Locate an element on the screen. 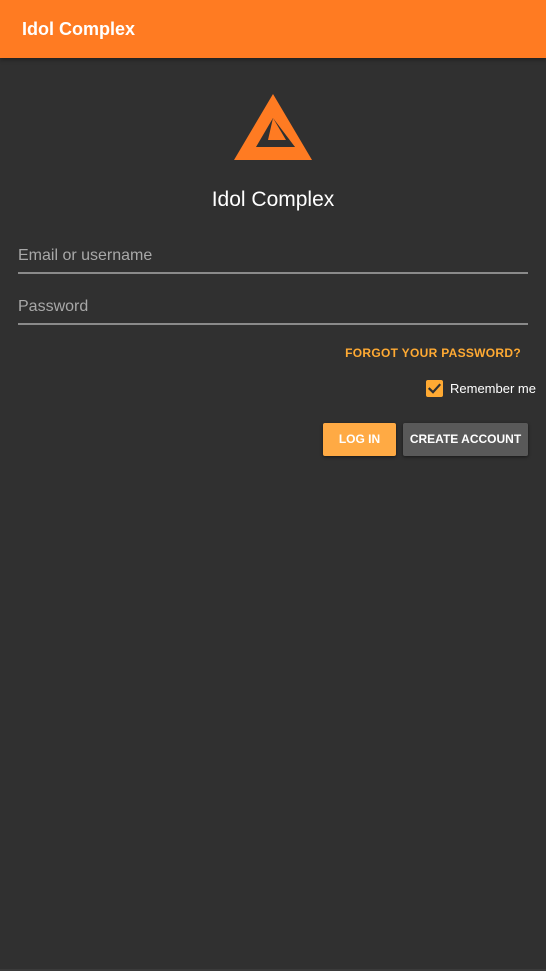 The image size is (546, 971). email-field is located at coordinates (273, 258).